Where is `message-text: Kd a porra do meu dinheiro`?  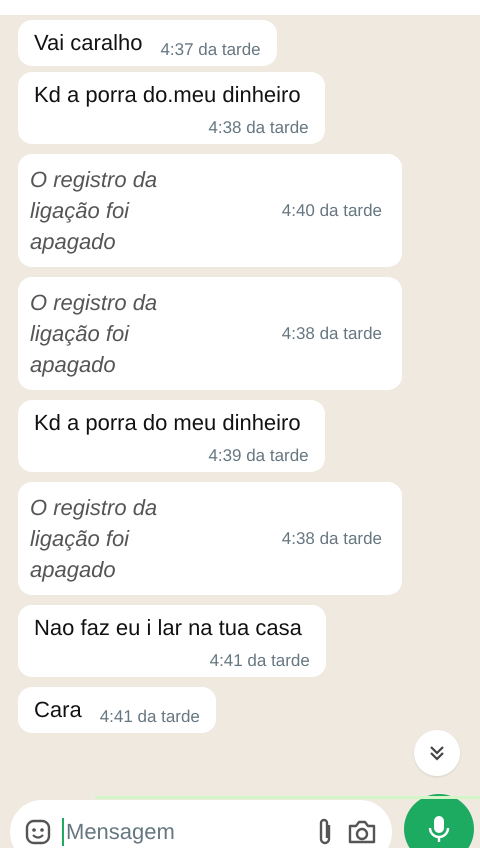
message-text: Kd a porra do meu dinheiro is located at coordinates (168, 423).